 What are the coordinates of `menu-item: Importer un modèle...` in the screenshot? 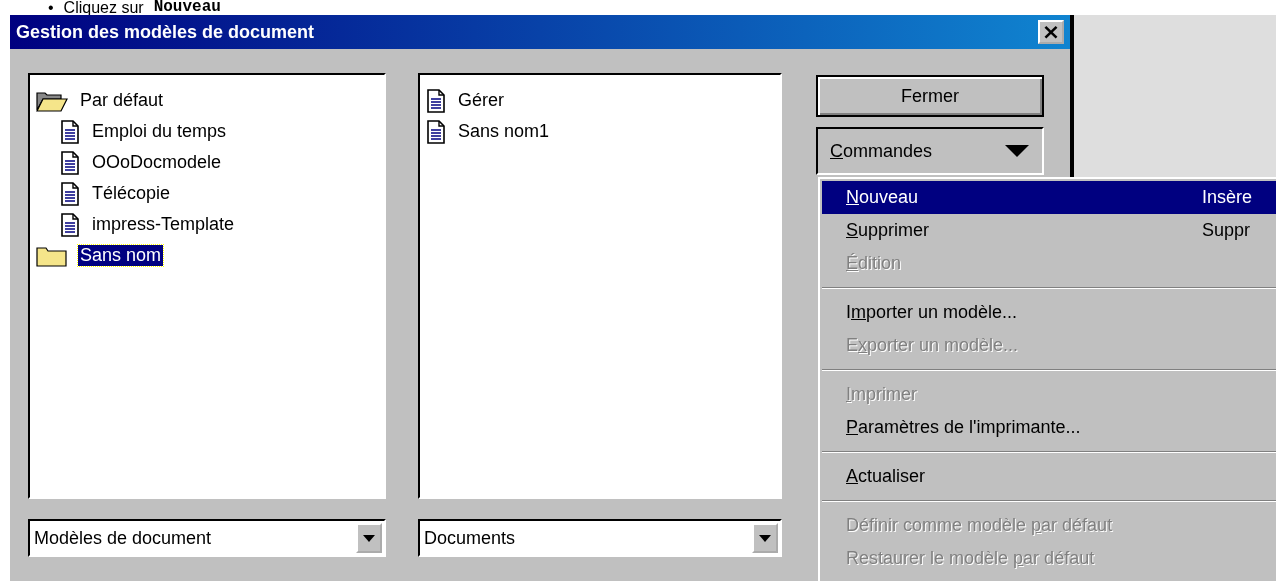 It's located at (1049, 312).